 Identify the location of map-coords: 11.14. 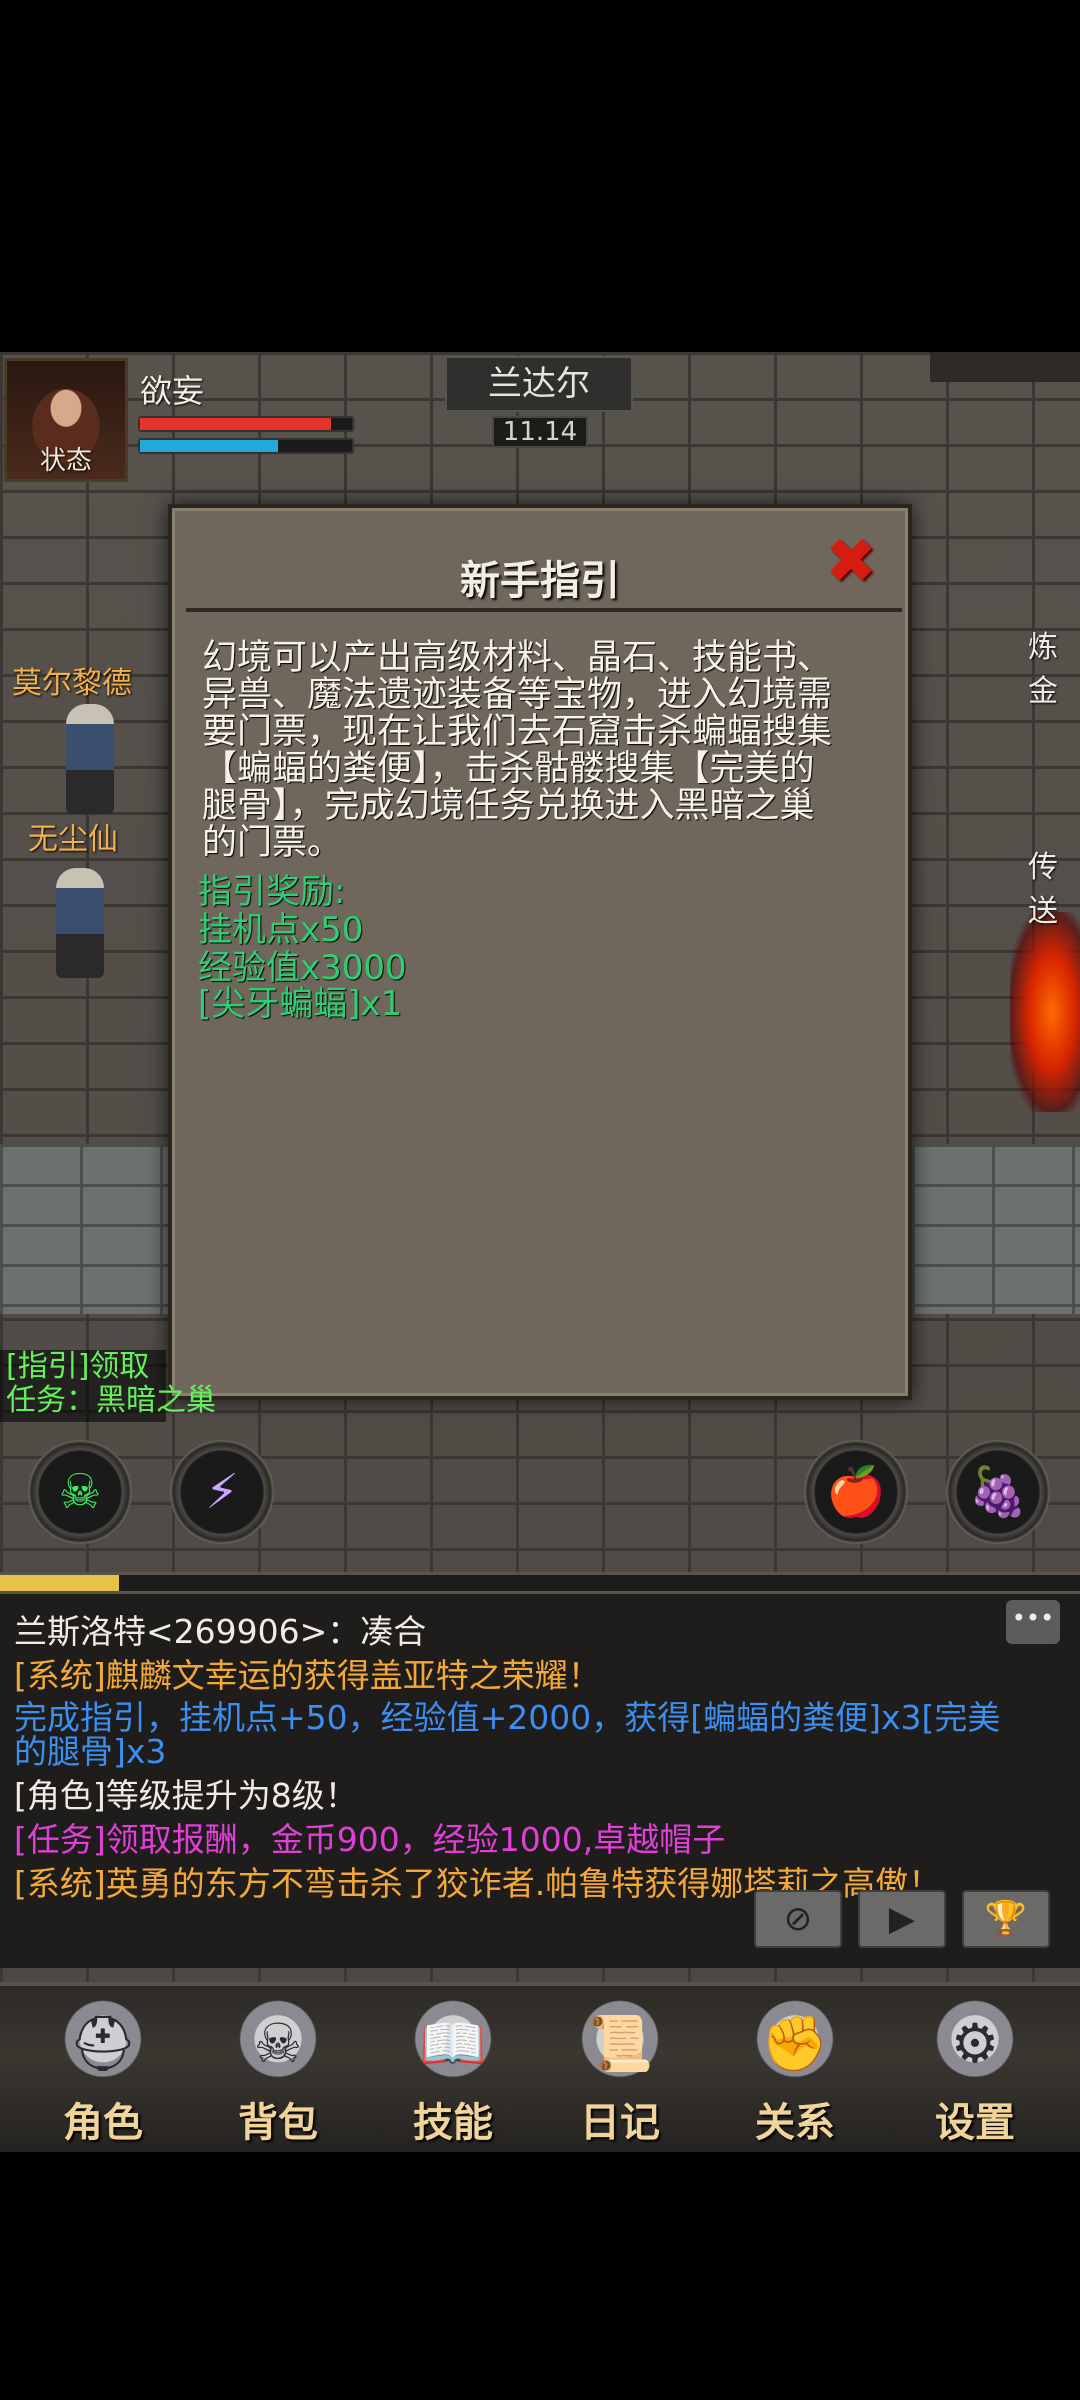
(540, 432).